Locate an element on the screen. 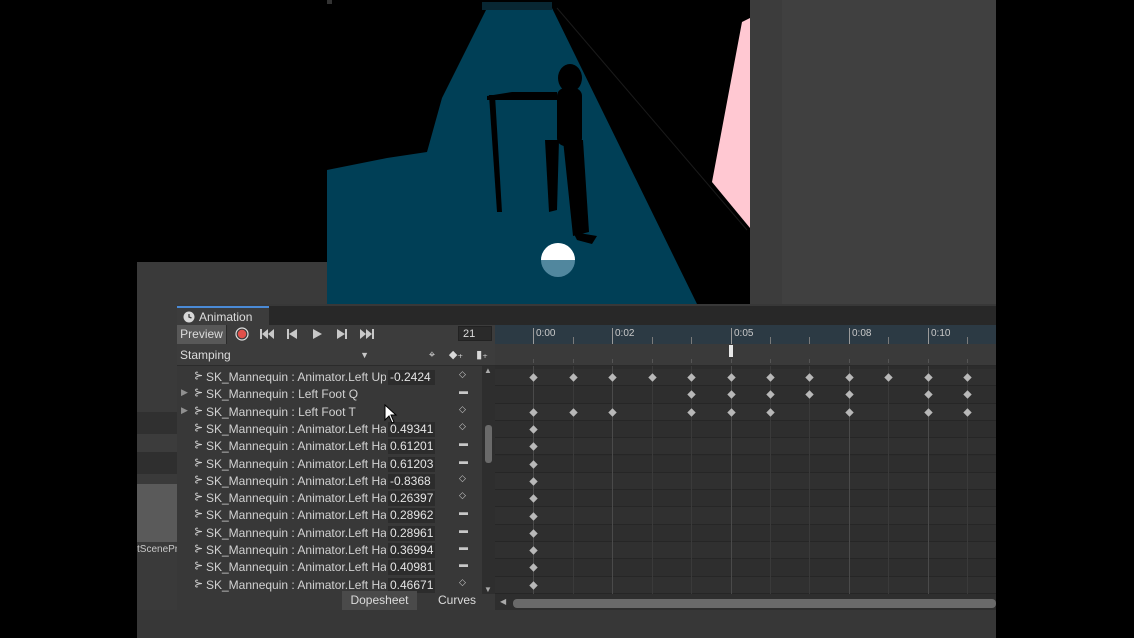 The image size is (1134, 638). clip-dropdown: Stamping ▼ is located at coordinates (275, 355).